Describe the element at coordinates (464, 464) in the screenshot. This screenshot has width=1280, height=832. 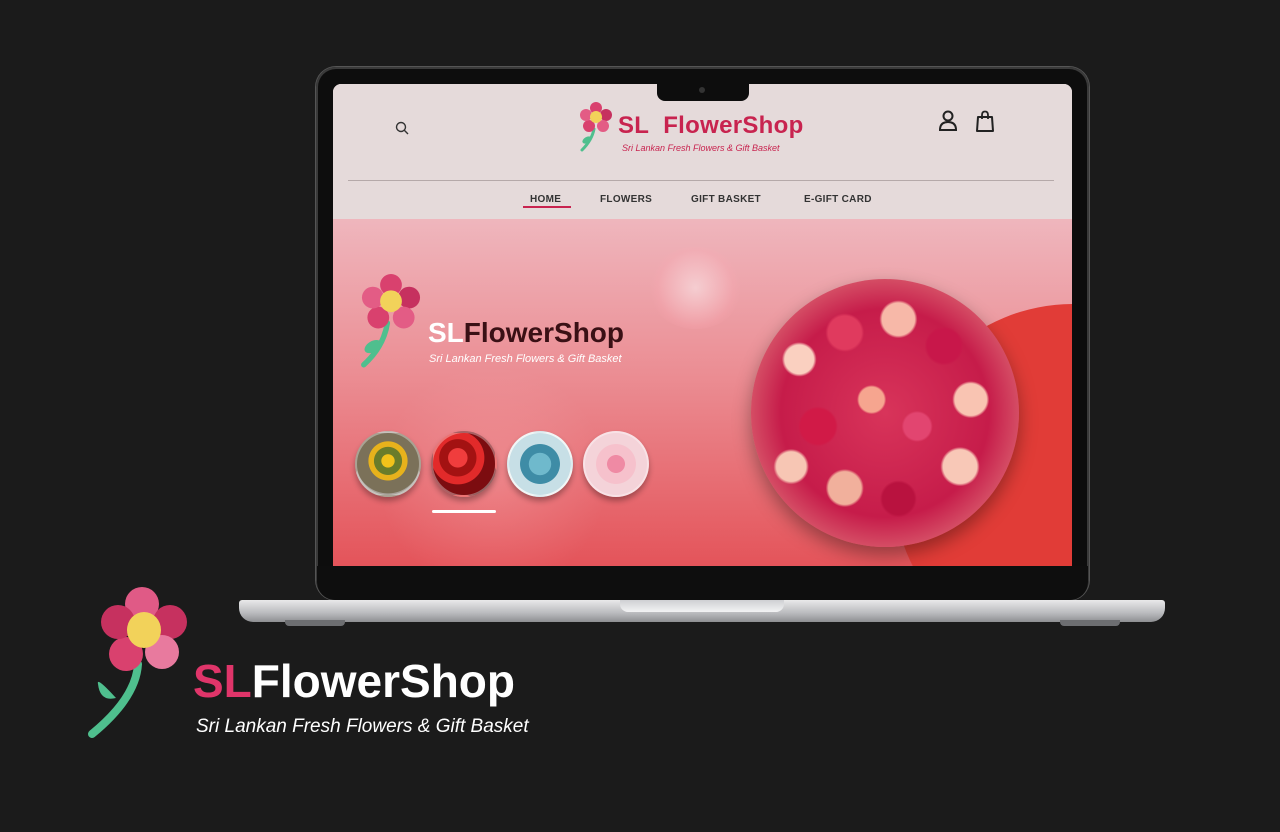
I see `thumbnail-red-roses` at that location.